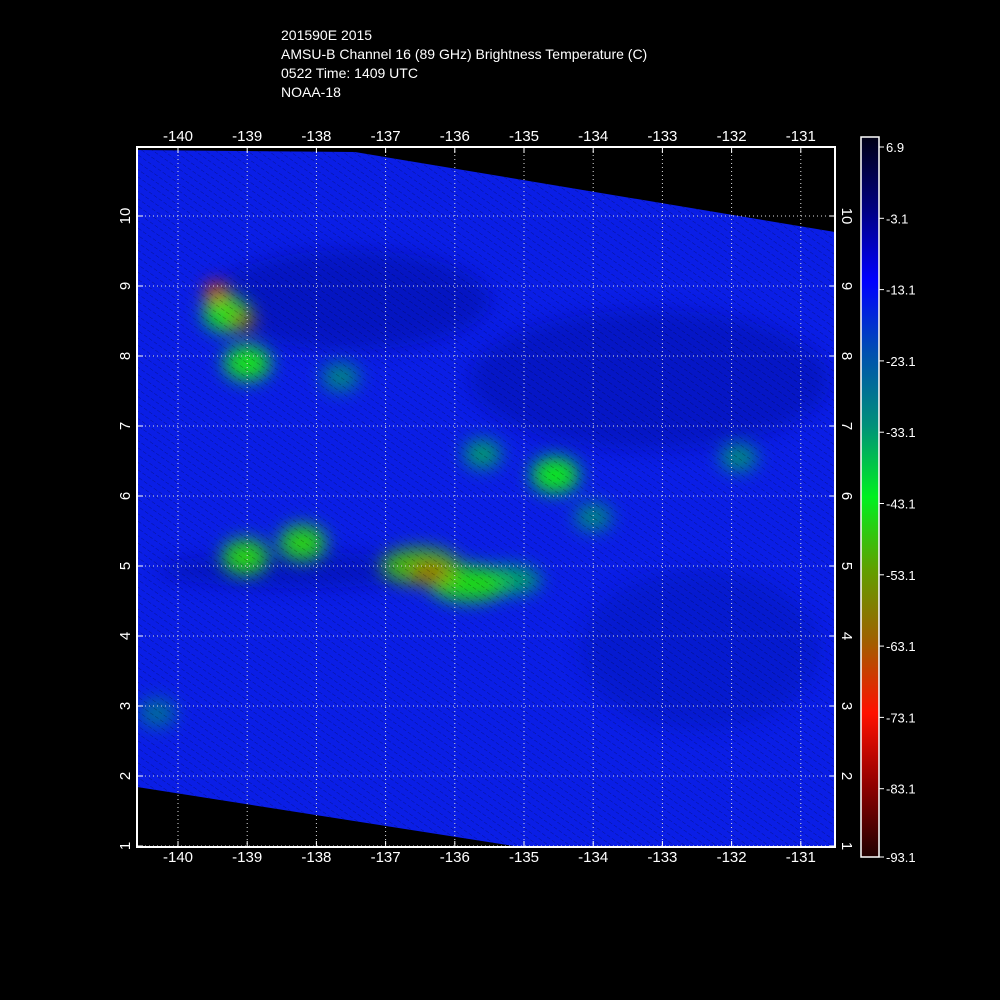 The image size is (1000, 1000). What do you see at coordinates (846, 286) in the screenshot?
I see `lat-tick-label-right: 9` at bounding box center [846, 286].